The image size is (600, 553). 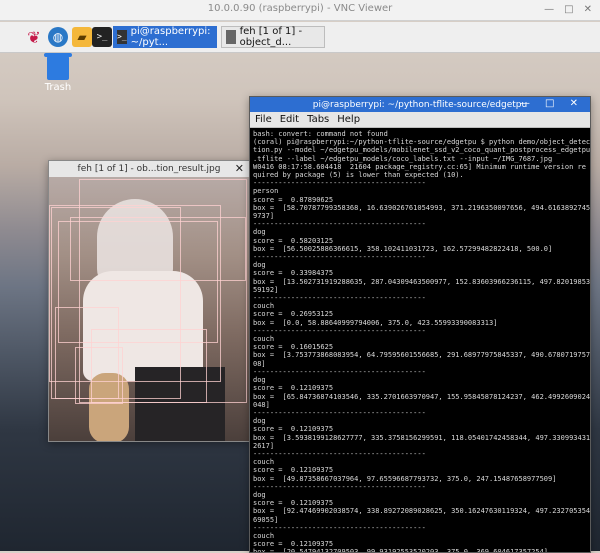 I want to click on terminal-icon: >_, so click(x=102, y=37).